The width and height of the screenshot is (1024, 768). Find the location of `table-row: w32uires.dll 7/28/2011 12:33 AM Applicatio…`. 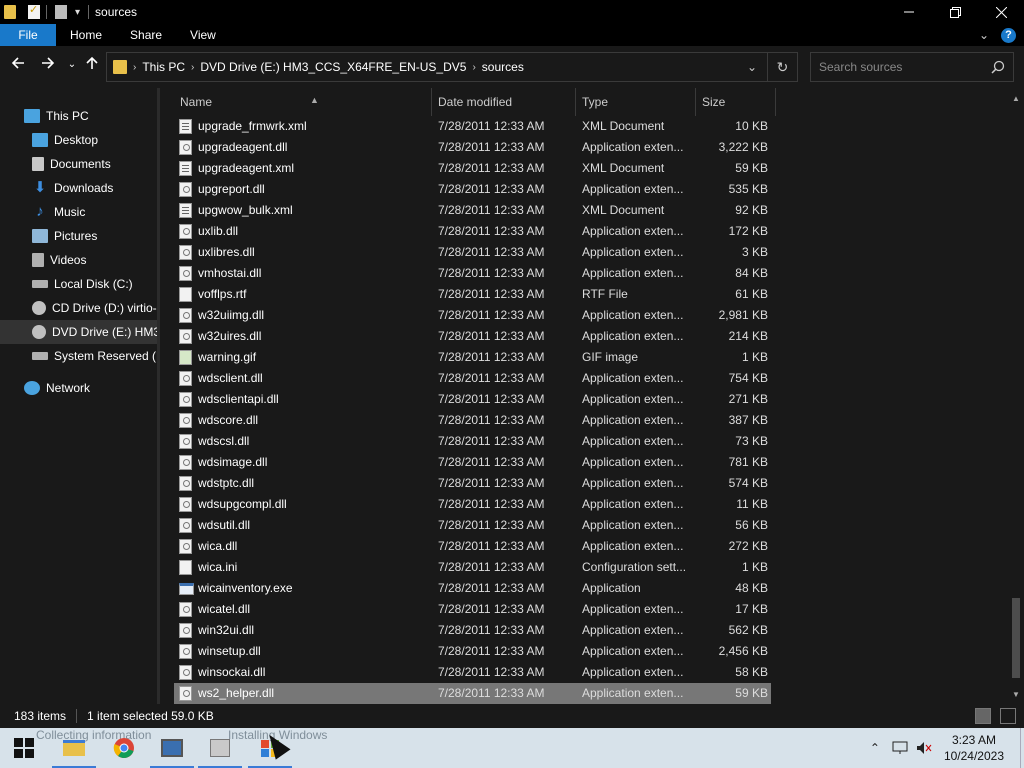

table-row: w32uires.dll 7/28/2011 12:33 AM Applicatio… is located at coordinates (472, 336).